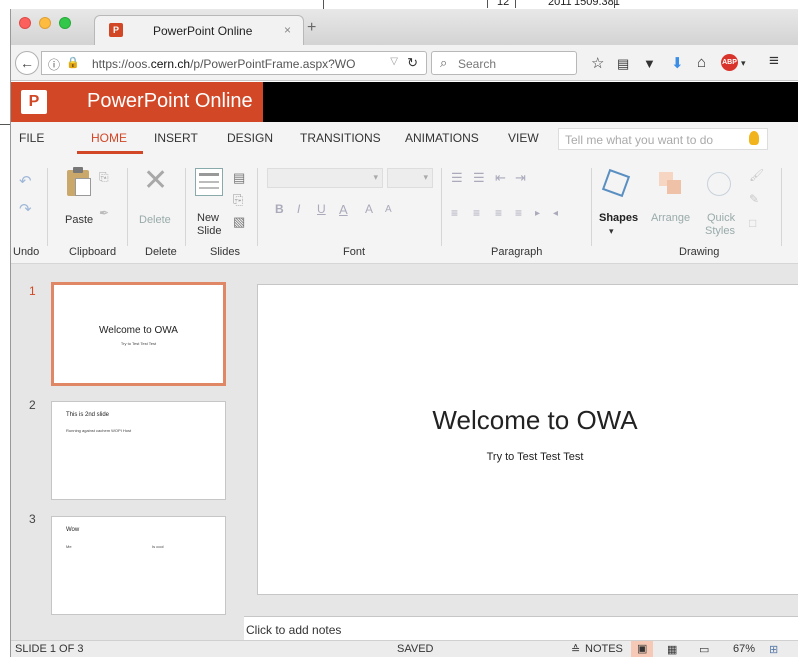 The image size is (798, 657). Describe the element at coordinates (476, 213) in the screenshot. I see `align-center-icon: ≡` at that location.